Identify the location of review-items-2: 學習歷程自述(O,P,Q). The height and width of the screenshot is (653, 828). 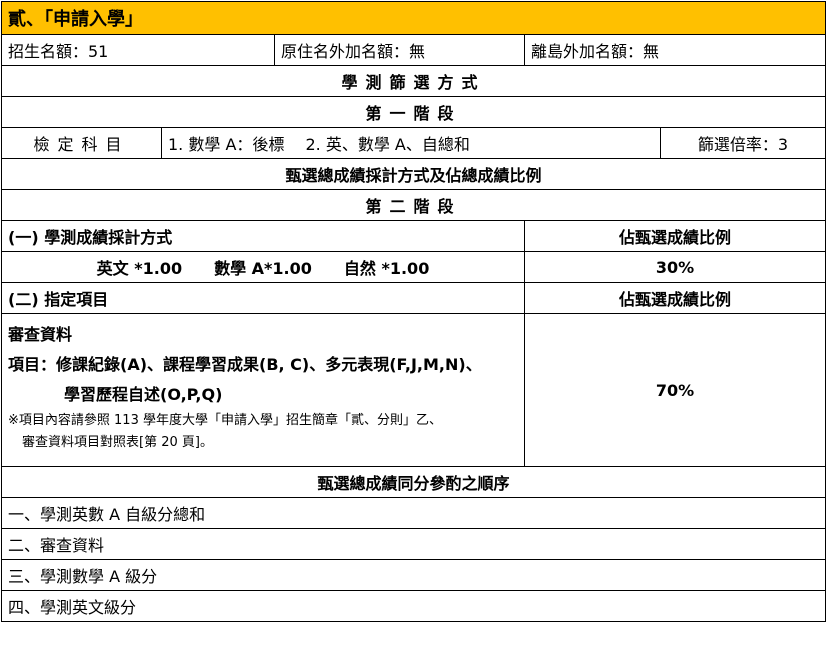
(143, 394).